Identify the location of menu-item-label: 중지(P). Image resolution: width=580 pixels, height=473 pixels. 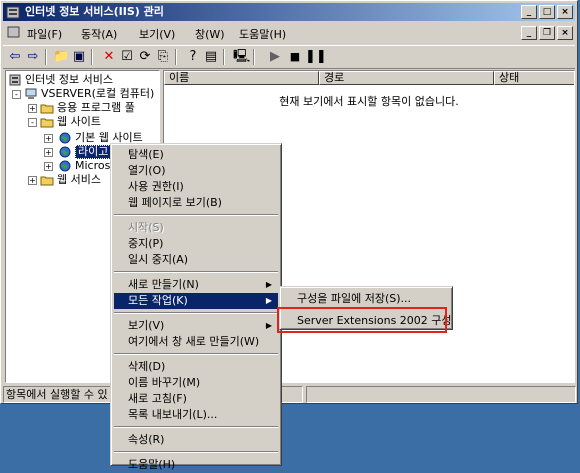
(146, 243).